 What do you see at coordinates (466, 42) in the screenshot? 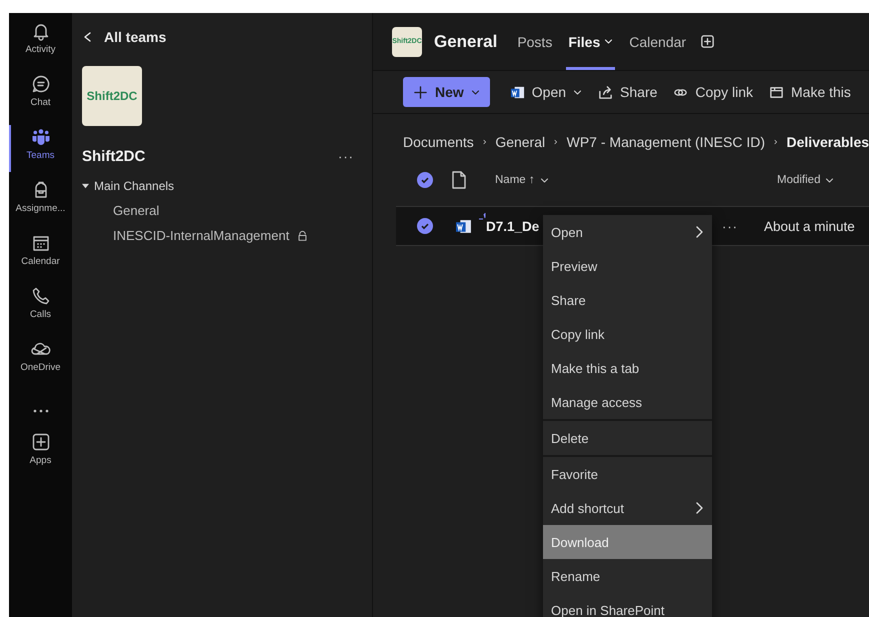
I see `channel-title: General` at bounding box center [466, 42].